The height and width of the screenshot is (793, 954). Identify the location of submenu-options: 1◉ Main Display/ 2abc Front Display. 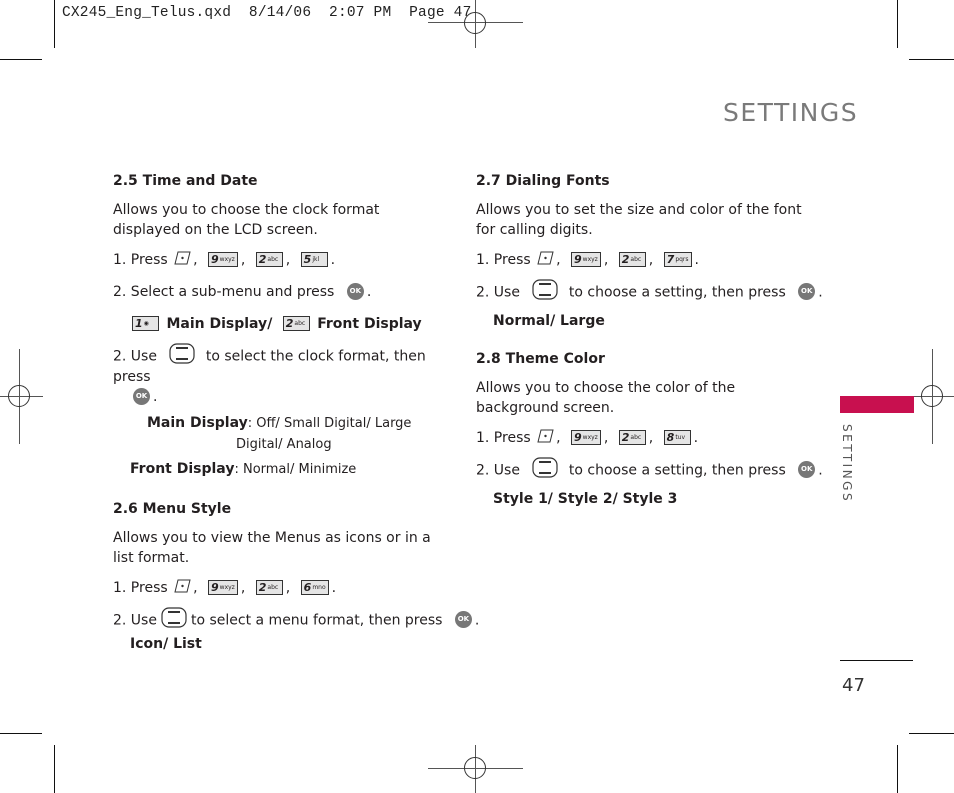
(280, 324).